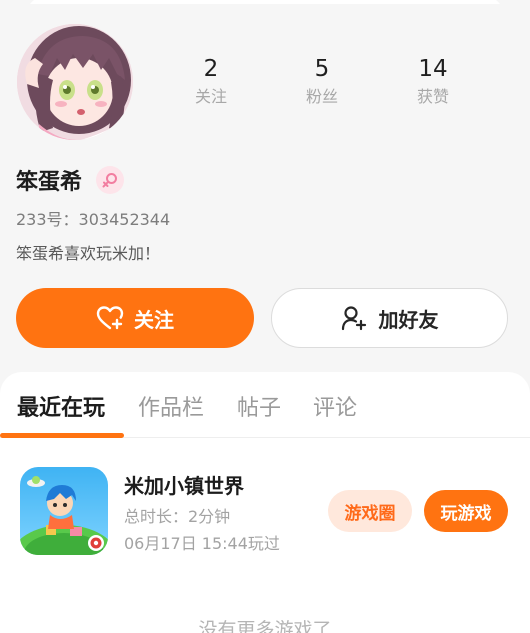  What do you see at coordinates (432, 96) in the screenshot?
I see `stat-likes-label: 获赞` at bounding box center [432, 96].